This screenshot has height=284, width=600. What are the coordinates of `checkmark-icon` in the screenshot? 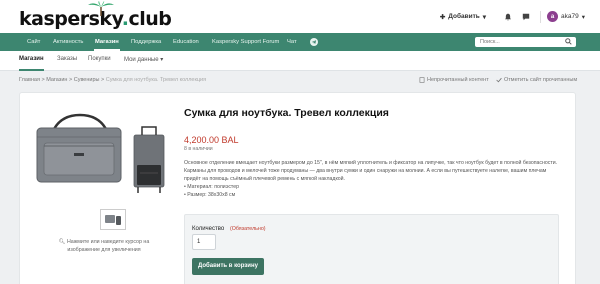 It's located at (499, 80).